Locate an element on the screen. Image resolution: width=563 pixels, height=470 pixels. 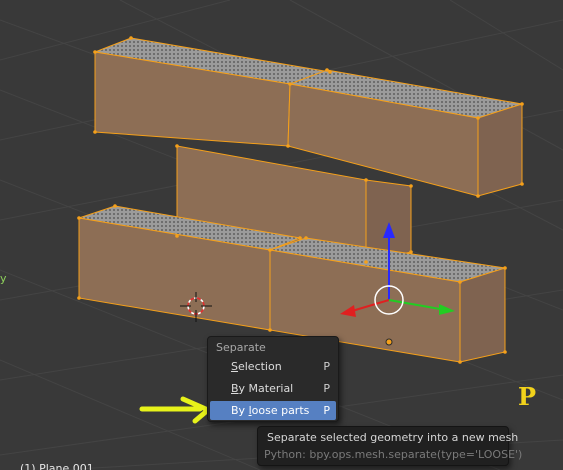
menu-item-label-prefix: By is located at coordinates (240, 410).